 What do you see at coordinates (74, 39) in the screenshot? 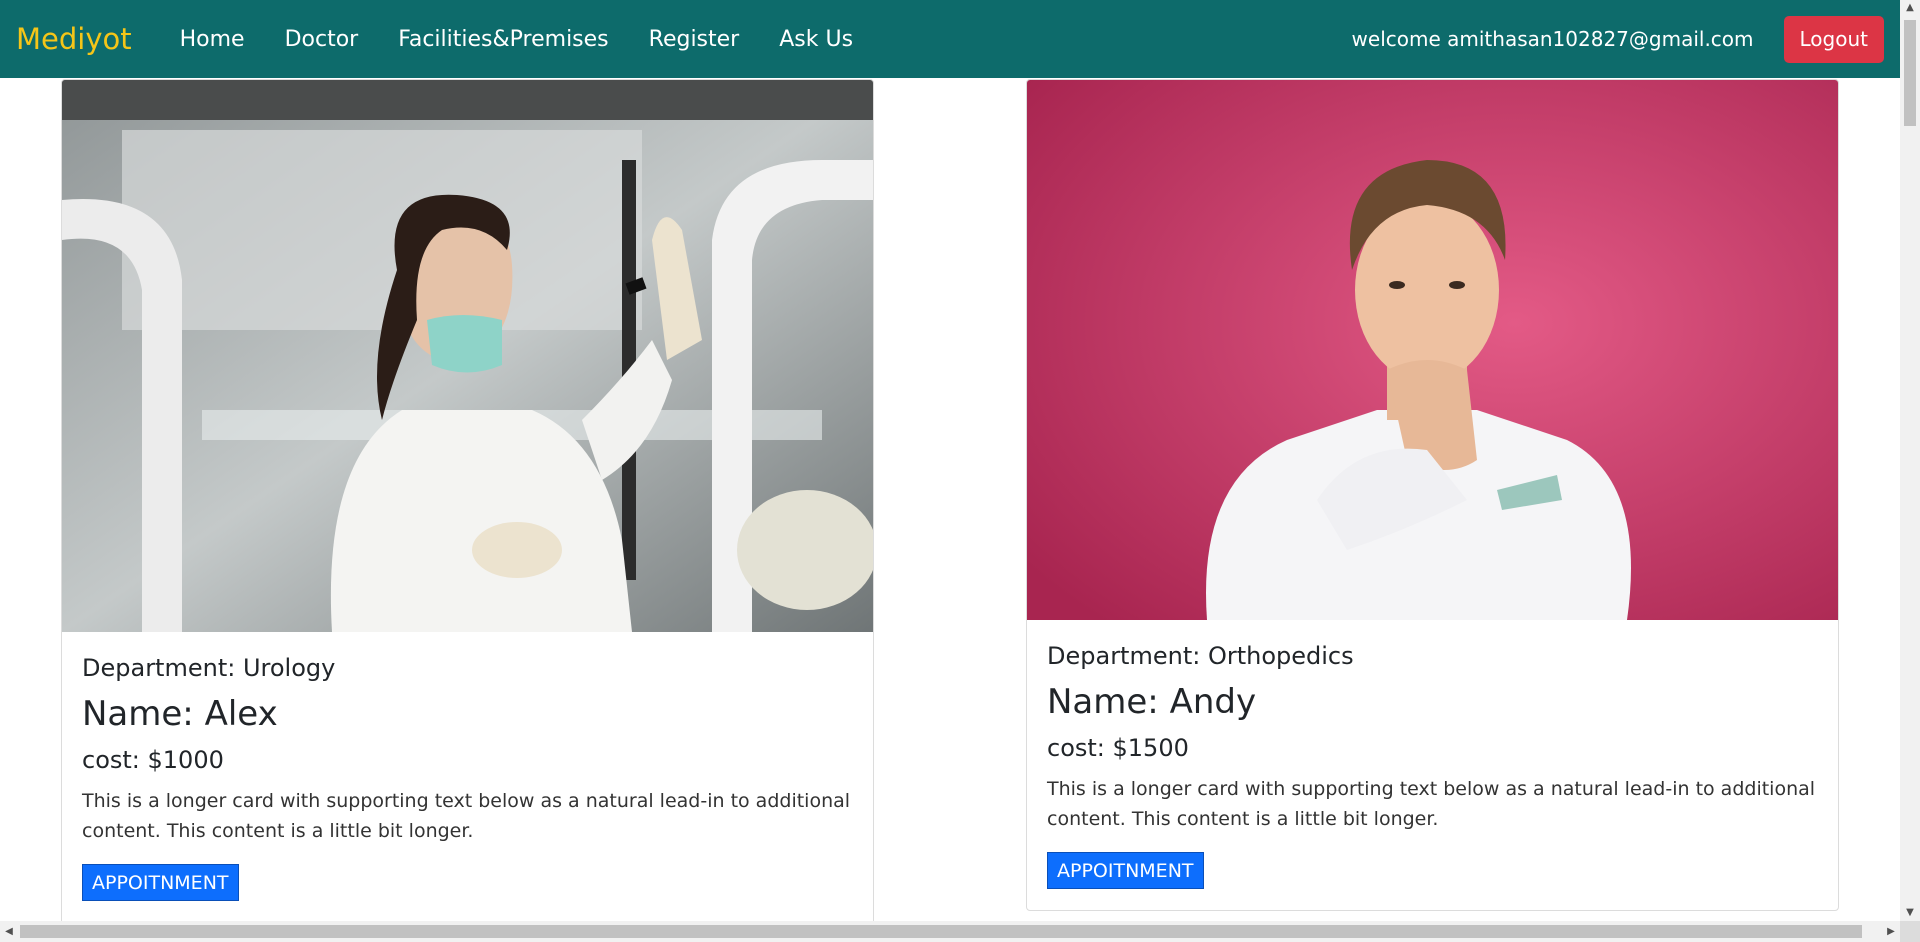
I see `brand-logo: Mediyot` at bounding box center [74, 39].